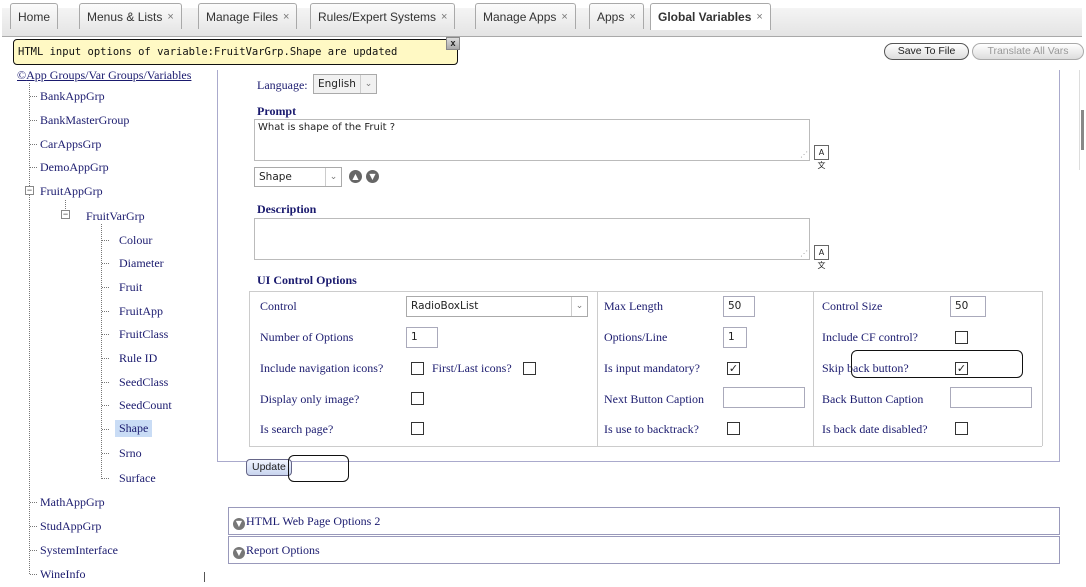 Image resolution: width=1086 pixels, height=587 pixels. What do you see at coordinates (968, 306) in the screenshot?
I see `control-size-input: 50` at bounding box center [968, 306].